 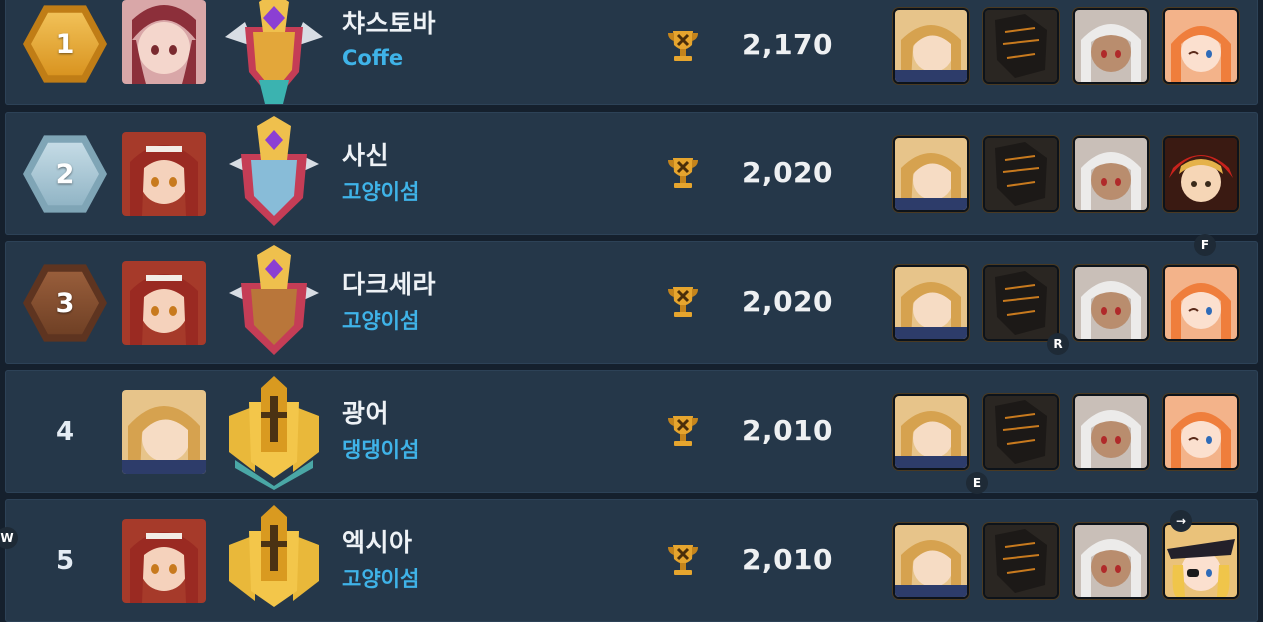 I want to click on player-name: 챠스토바, so click(x=389, y=23).